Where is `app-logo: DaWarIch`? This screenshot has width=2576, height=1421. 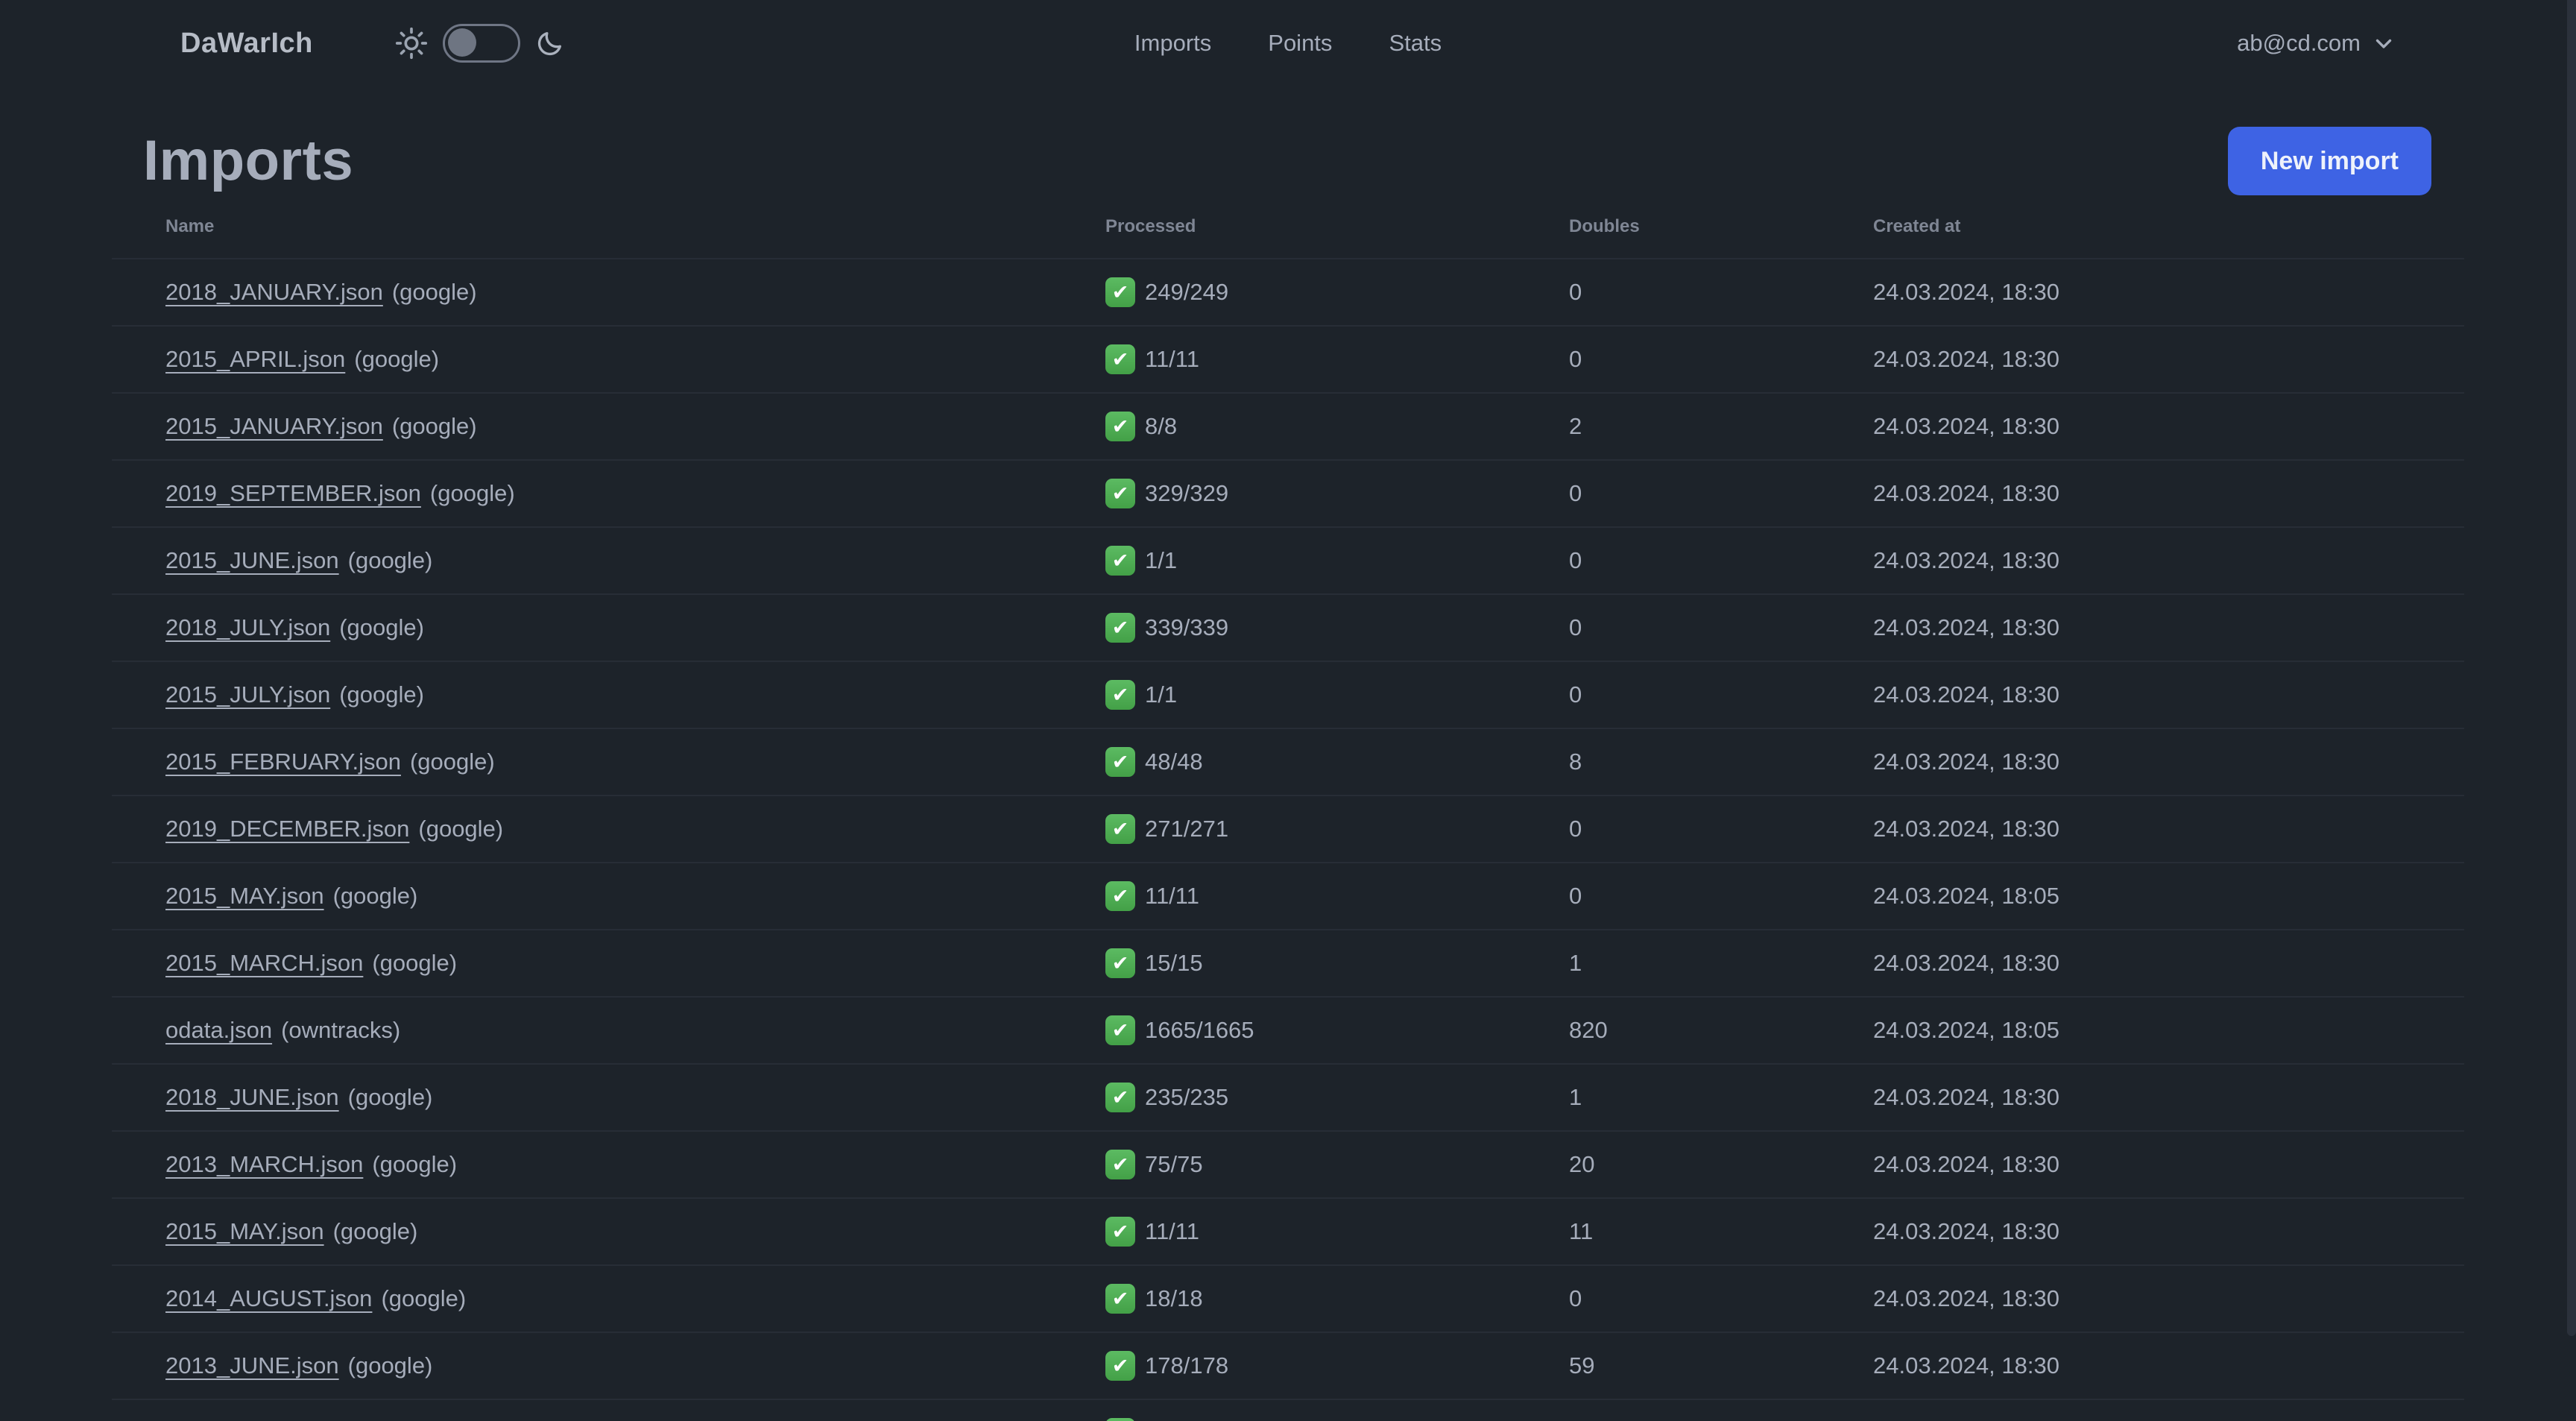
app-logo: DaWarIch is located at coordinates (247, 44).